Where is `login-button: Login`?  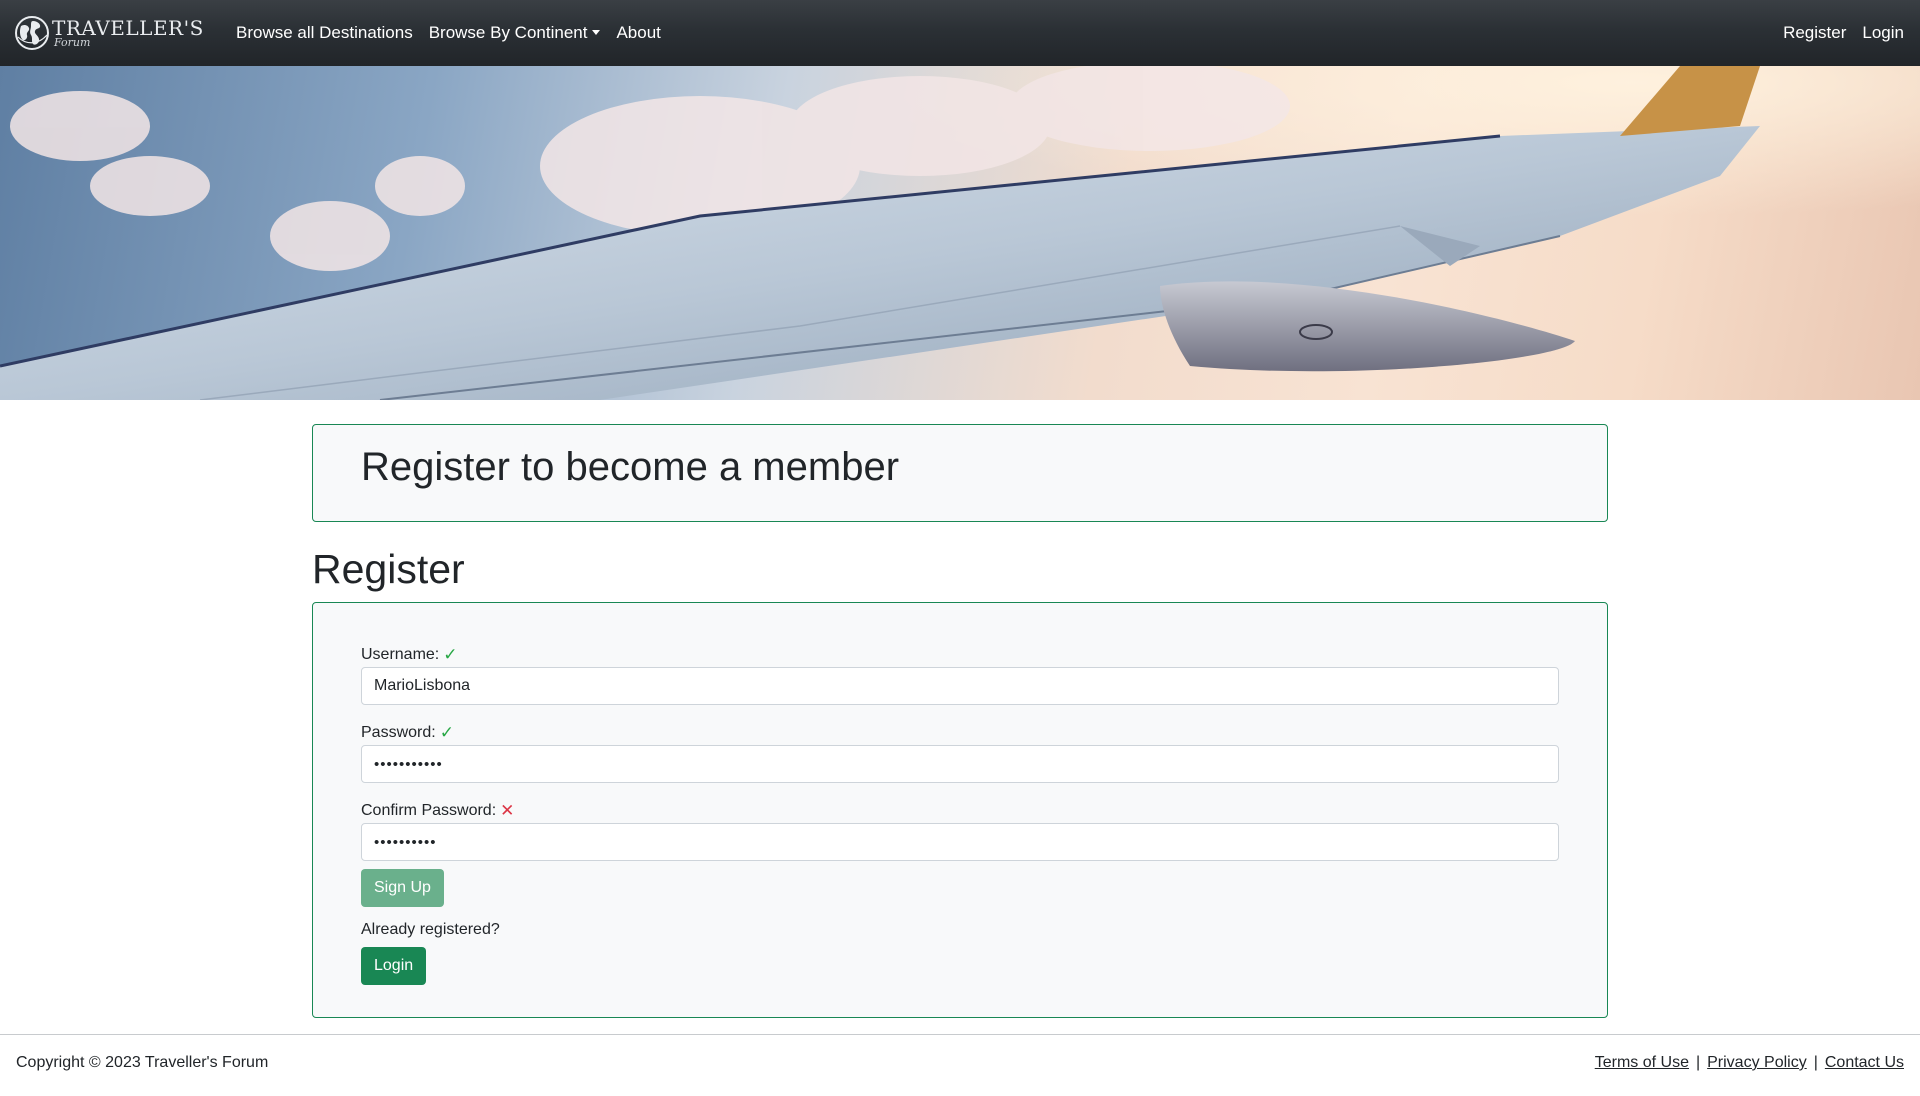
login-button: Login is located at coordinates (394, 966).